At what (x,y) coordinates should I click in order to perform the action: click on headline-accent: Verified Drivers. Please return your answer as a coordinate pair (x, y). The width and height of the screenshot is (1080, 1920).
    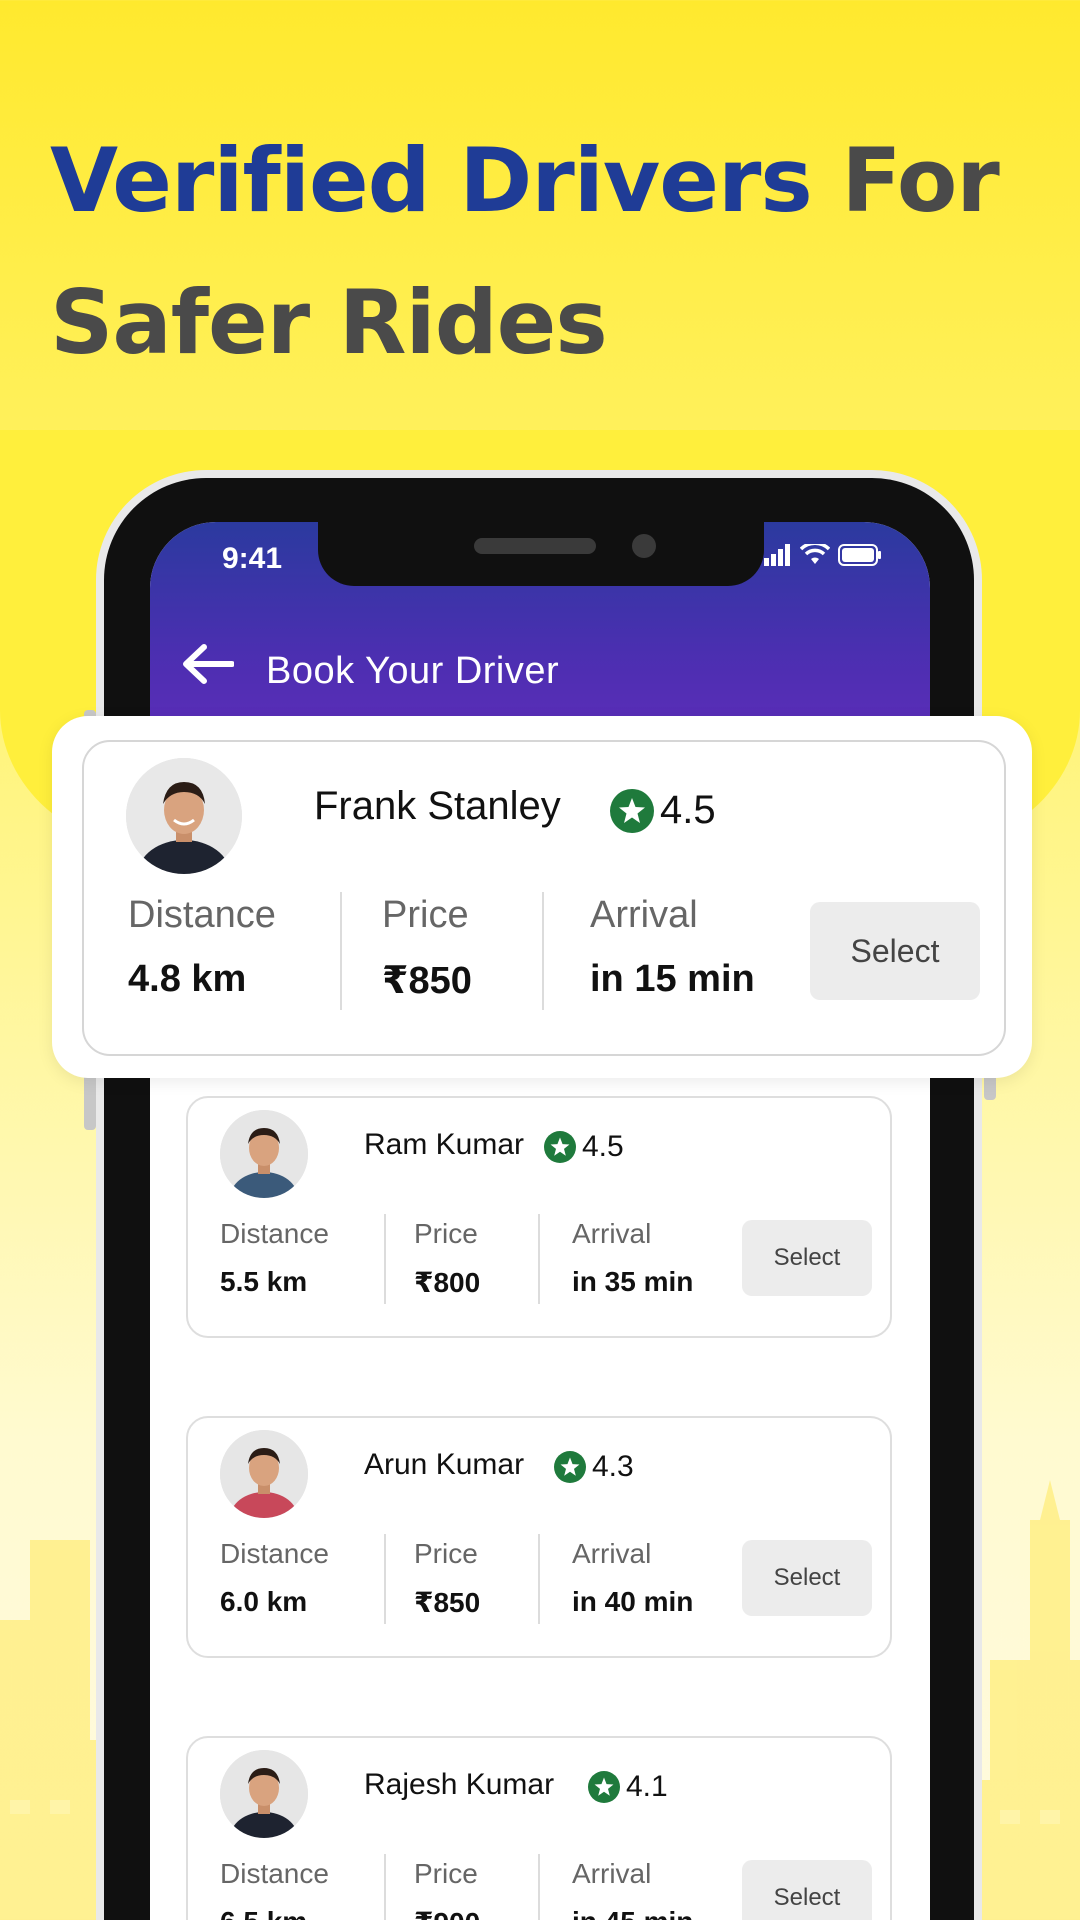
    Looking at the image, I should click on (431, 180).